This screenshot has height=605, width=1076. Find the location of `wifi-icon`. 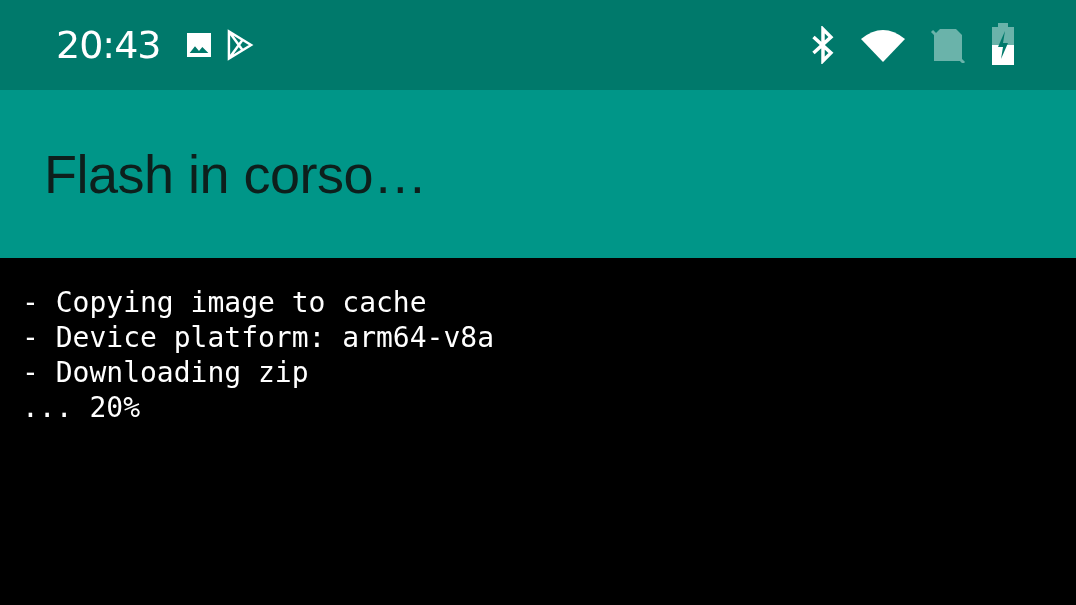

wifi-icon is located at coordinates (883, 45).